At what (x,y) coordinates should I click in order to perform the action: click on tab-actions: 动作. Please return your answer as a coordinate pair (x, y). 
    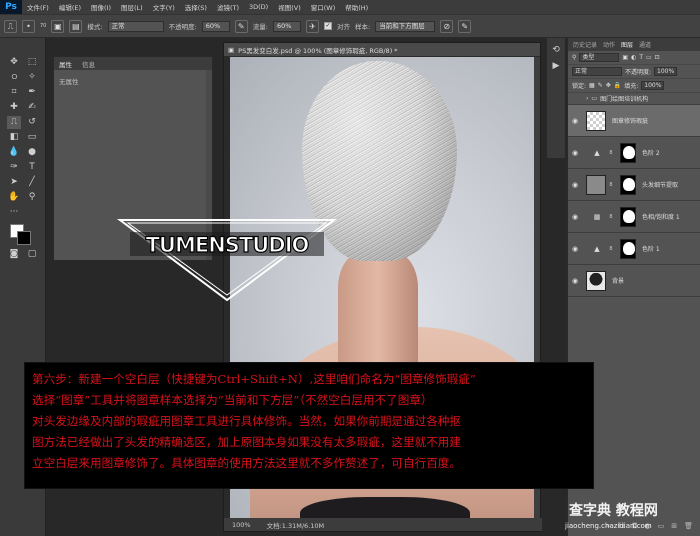
    Looking at the image, I should click on (609, 44).